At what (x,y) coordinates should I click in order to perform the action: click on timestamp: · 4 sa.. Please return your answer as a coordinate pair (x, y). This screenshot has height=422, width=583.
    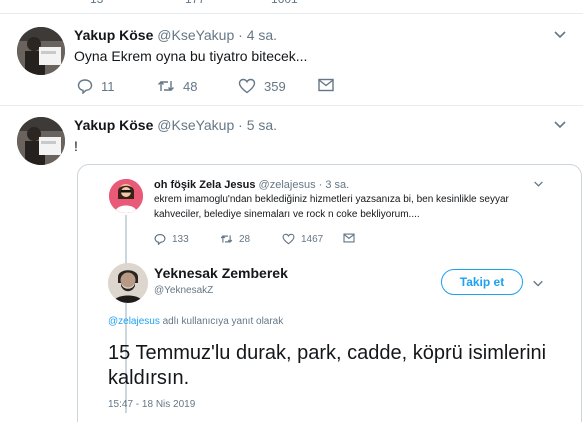
    Looking at the image, I should click on (257, 35).